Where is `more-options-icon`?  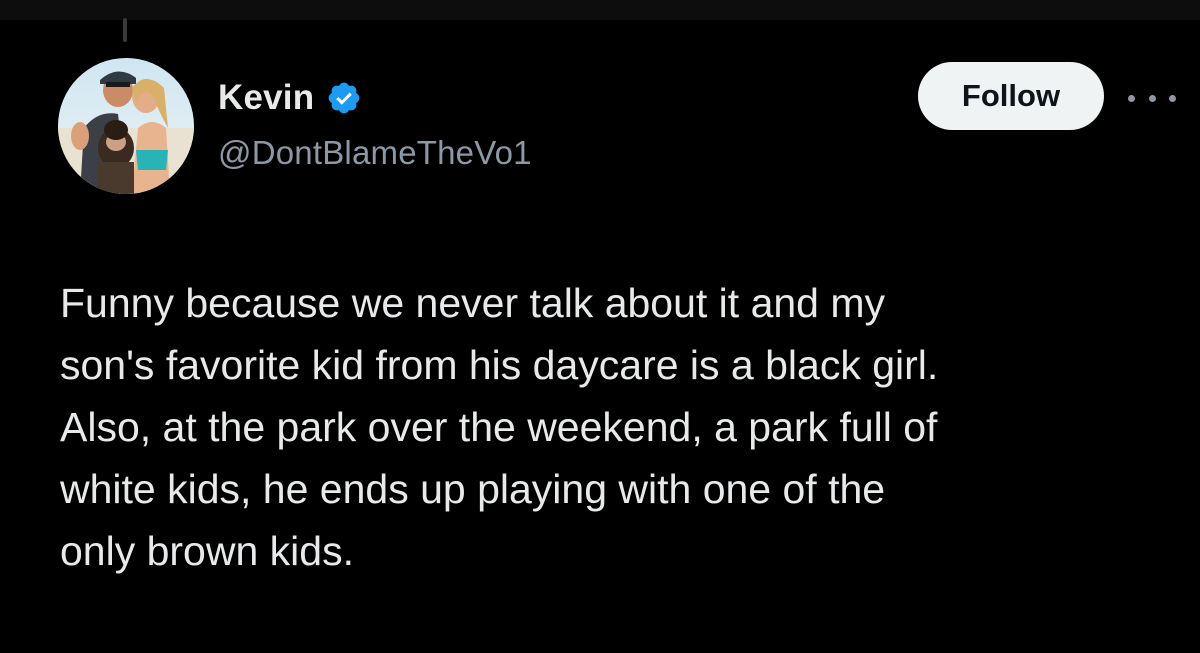
more-options-icon is located at coordinates (1152, 98).